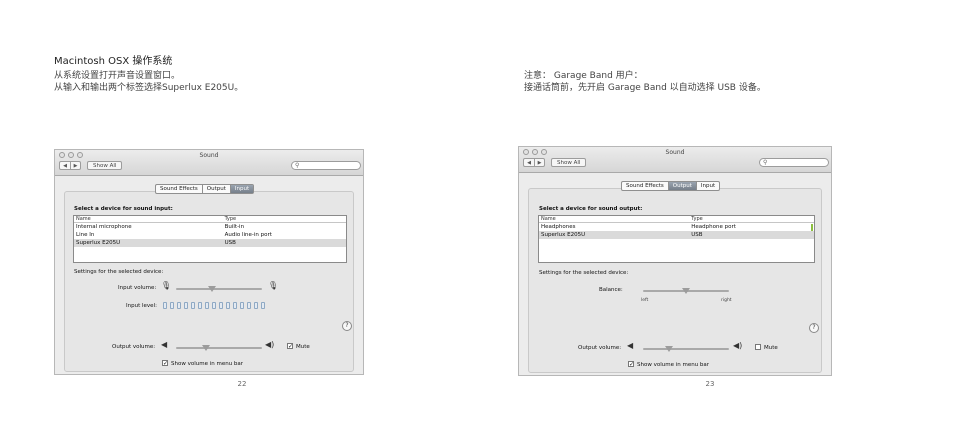  What do you see at coordinates (297, 165) in the screenshot?
I see `search-icon: ⚲` at bounding box center [297, 165].